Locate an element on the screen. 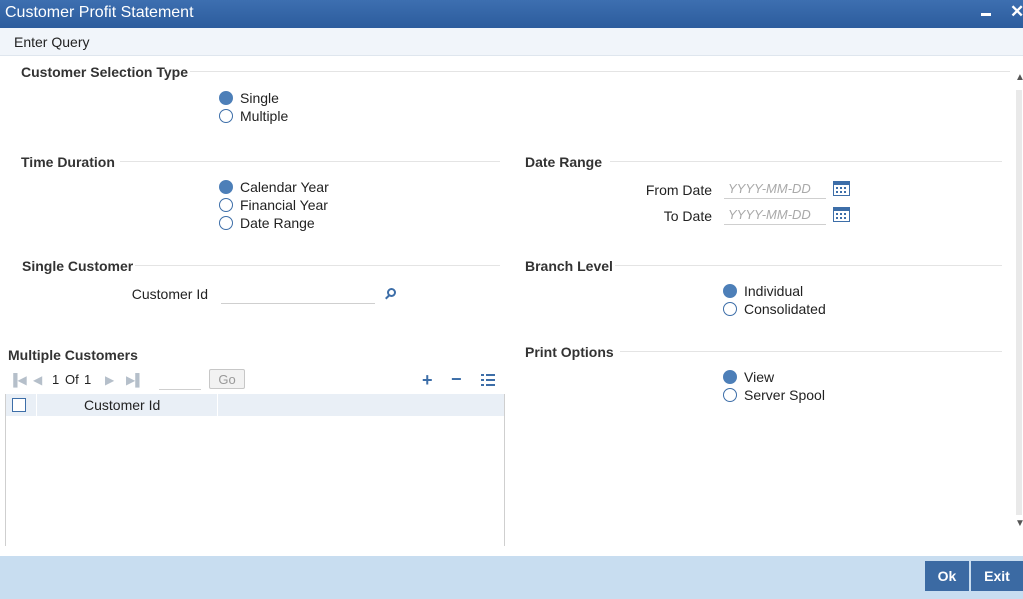 This screenshot has width=1023, height=599. title-bar: Customer Profit Statement ✕ is located at coordinates (511, 14).